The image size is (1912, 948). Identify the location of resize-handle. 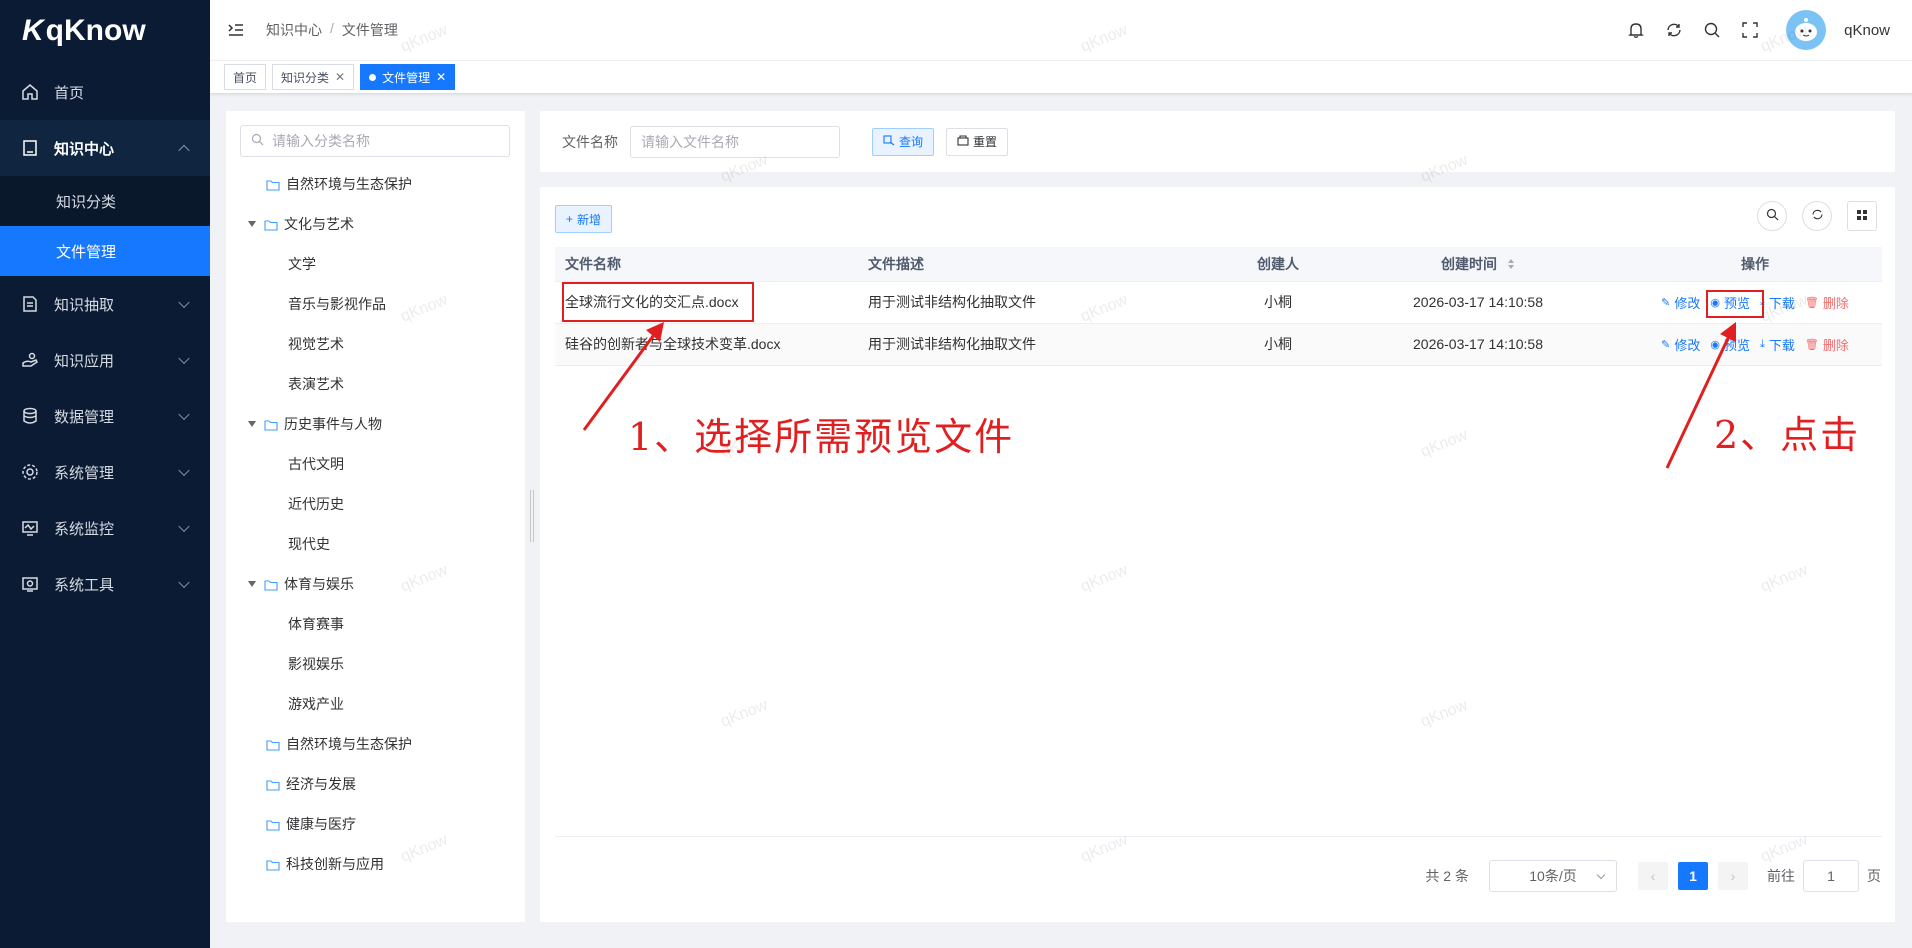
(532, 516).